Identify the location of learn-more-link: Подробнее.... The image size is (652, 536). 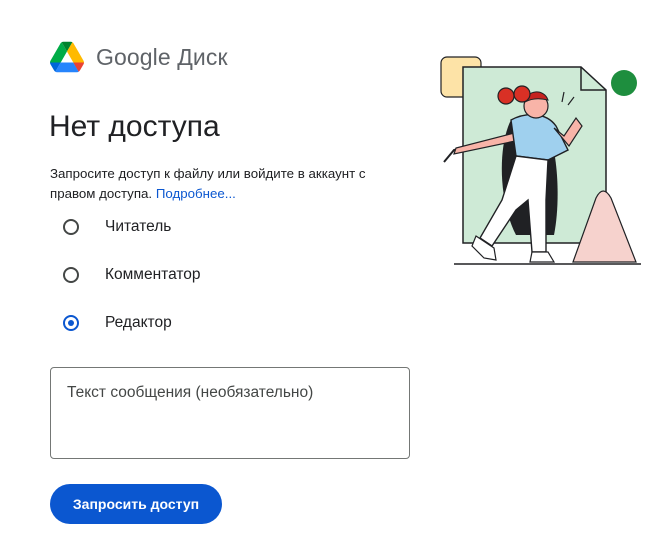
(196, 193).